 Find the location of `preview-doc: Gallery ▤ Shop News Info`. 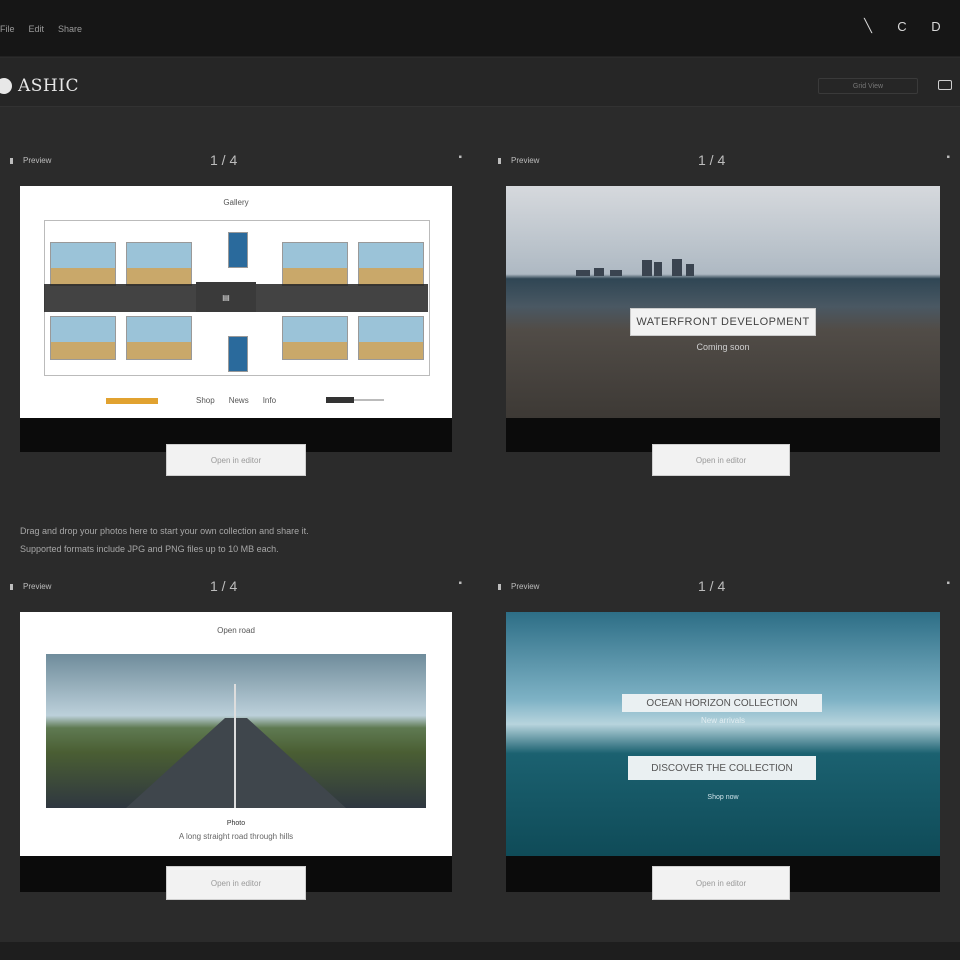

preview-doc: Gallery ▤ Shop News Info is located at coordinates (236, 302).